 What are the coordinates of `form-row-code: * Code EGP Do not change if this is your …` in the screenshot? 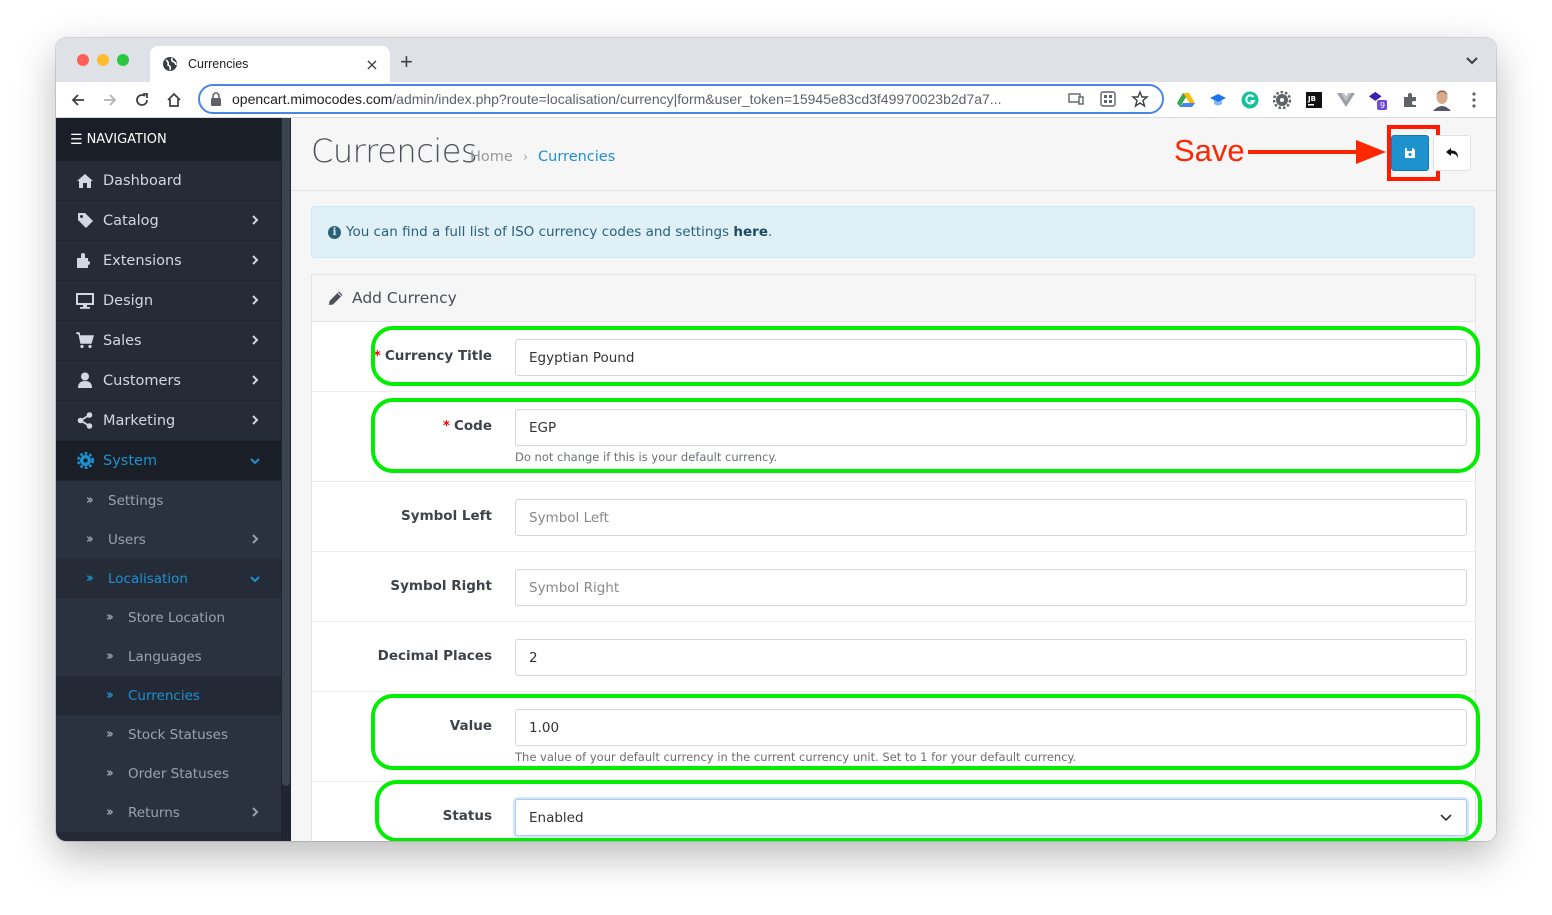 It's located at (893, 437).